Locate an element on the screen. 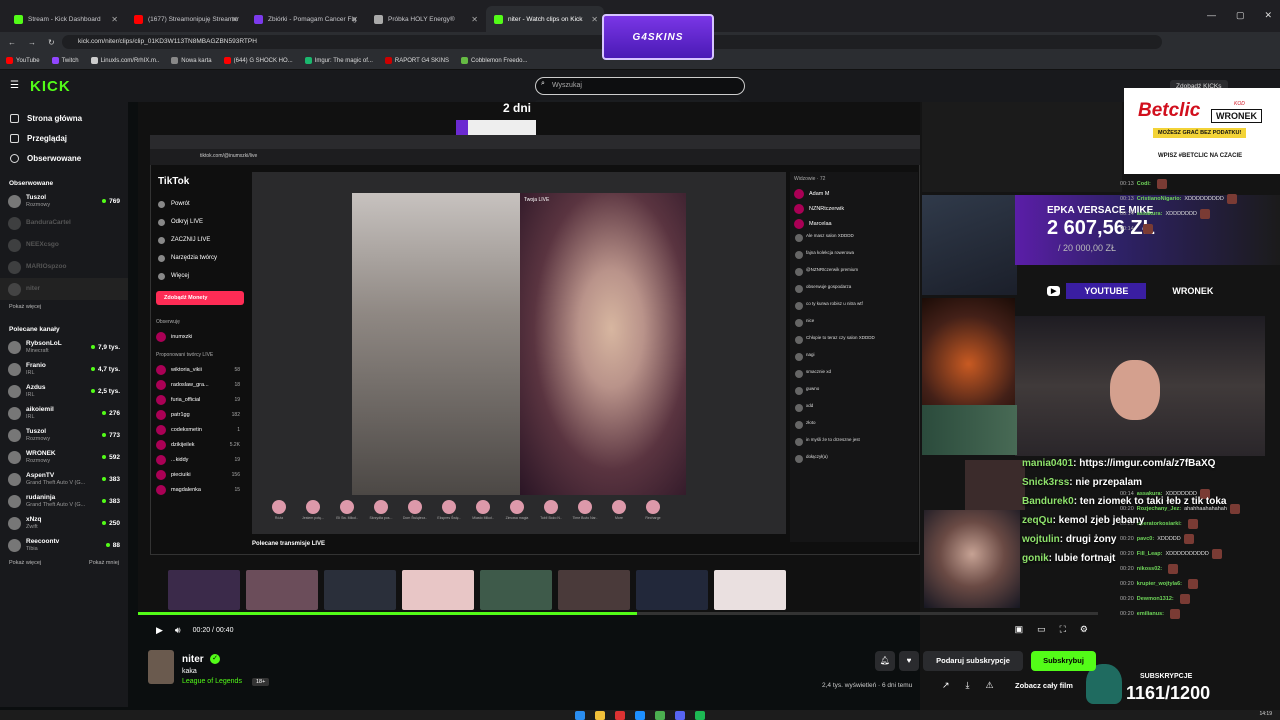 The width and height of the screenshot is (1280, 720). bookmark: Twitch is located at coordinates (65, 60).